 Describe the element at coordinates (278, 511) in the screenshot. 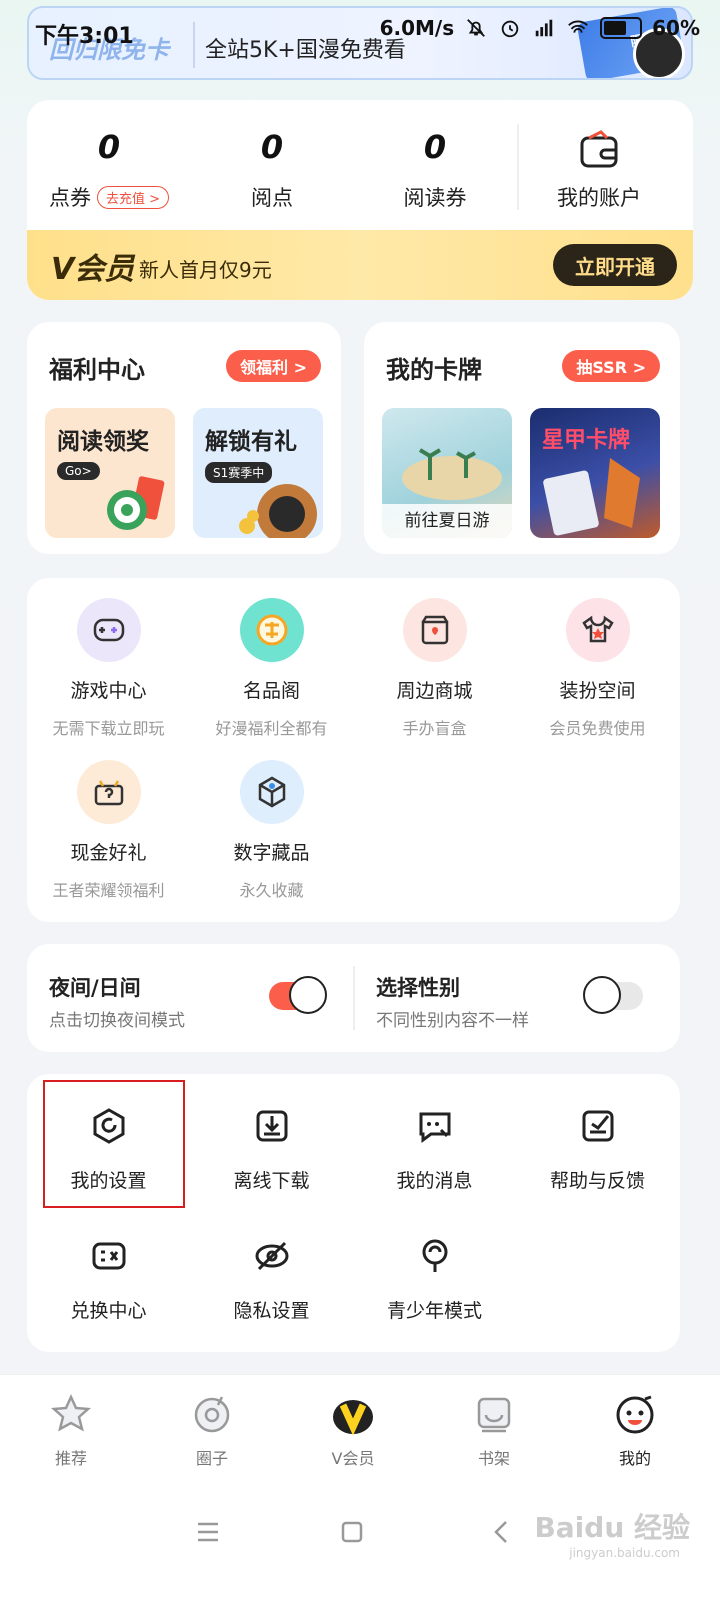

I see `ship-wheel-icon` at that location.